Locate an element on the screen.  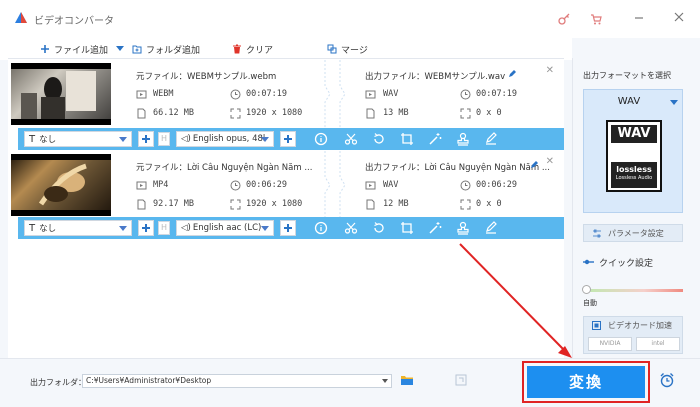
output-folder-path: C:¥Users¥Administrator¥Desktop is located at coordinates (149, 380).